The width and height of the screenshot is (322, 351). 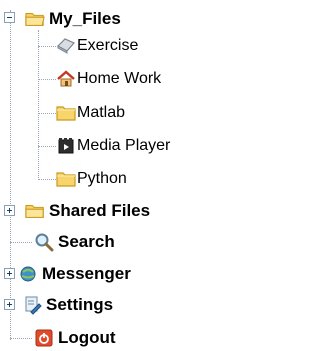 I want to click on tree-item-label: Media Player, so click(x=124, y=145).